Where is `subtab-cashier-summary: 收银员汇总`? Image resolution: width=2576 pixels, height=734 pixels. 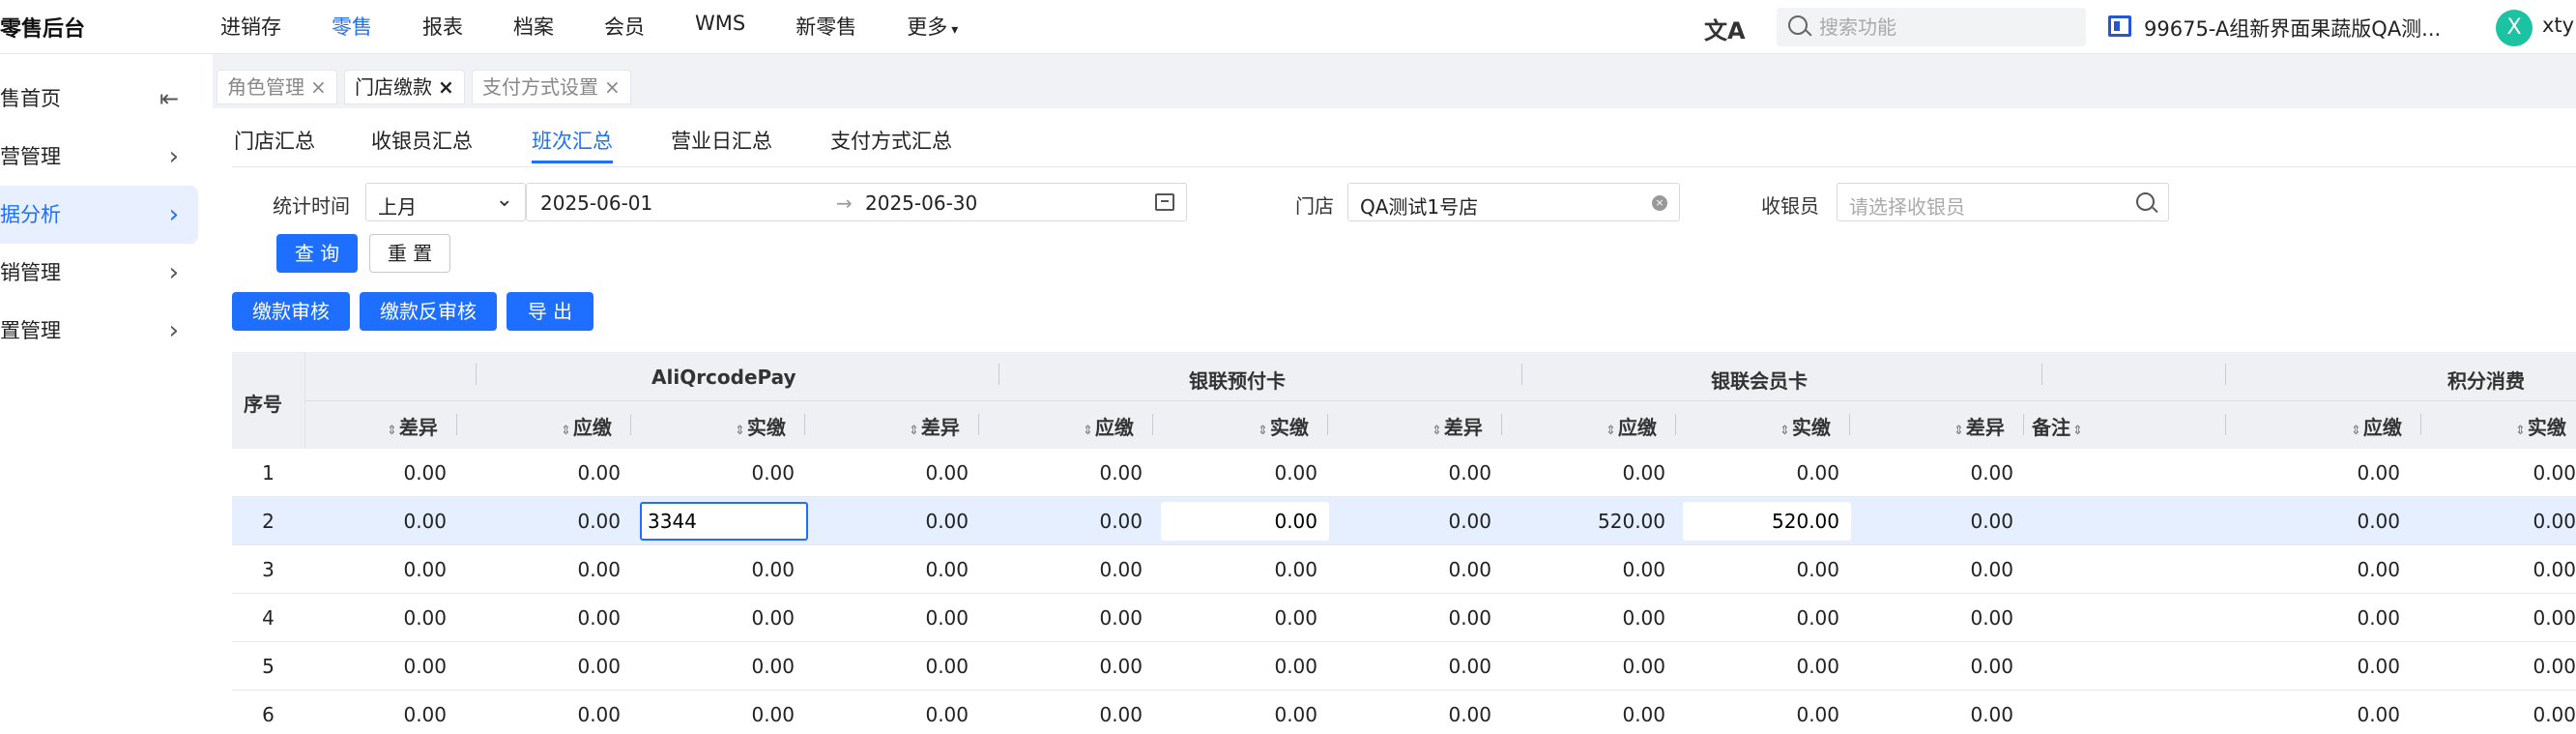 subtab-cashier-summary: 收银员汇总 is located at coordinates (422, 140).